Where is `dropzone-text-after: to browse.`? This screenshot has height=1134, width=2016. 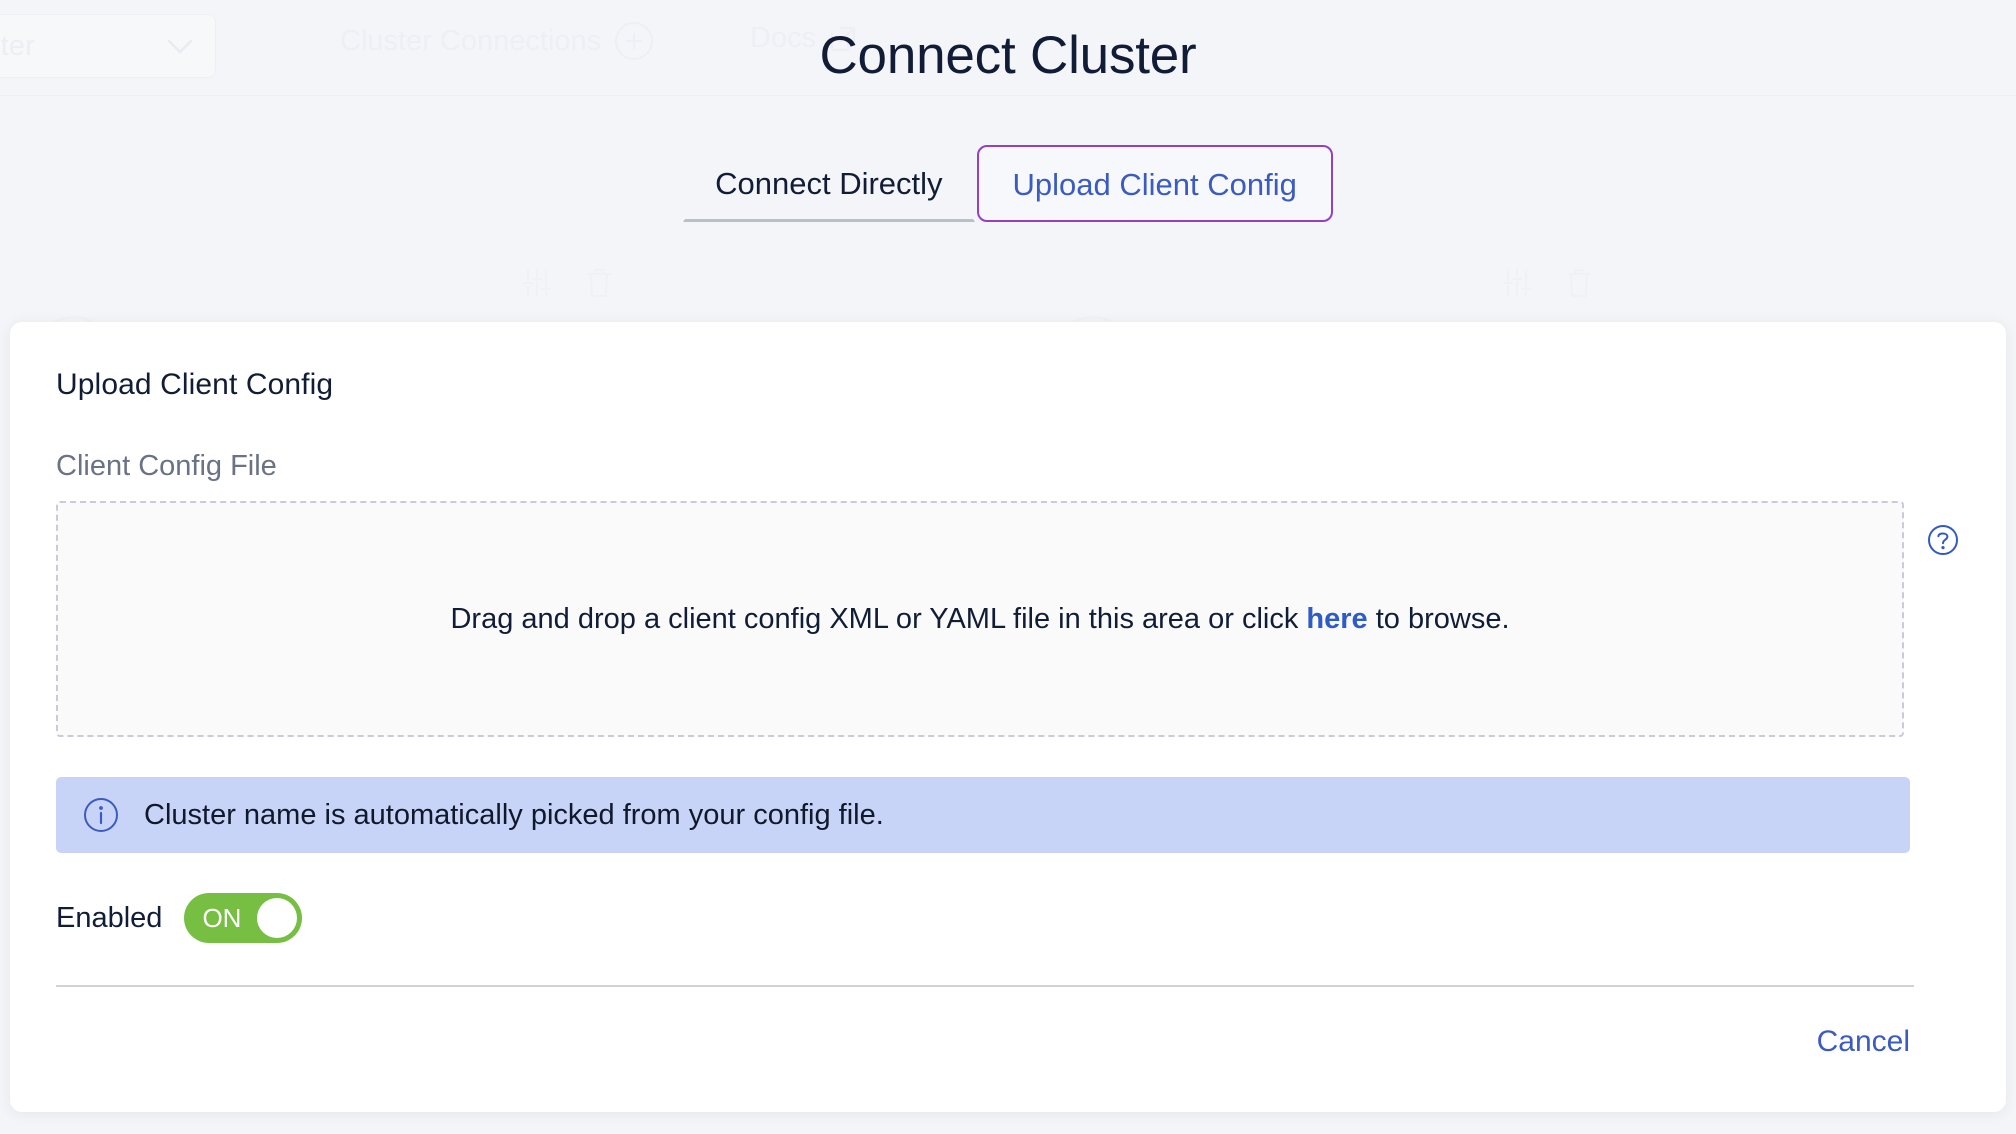
dropzone-text-after: to browse. is located at coordinates (1438, 618).